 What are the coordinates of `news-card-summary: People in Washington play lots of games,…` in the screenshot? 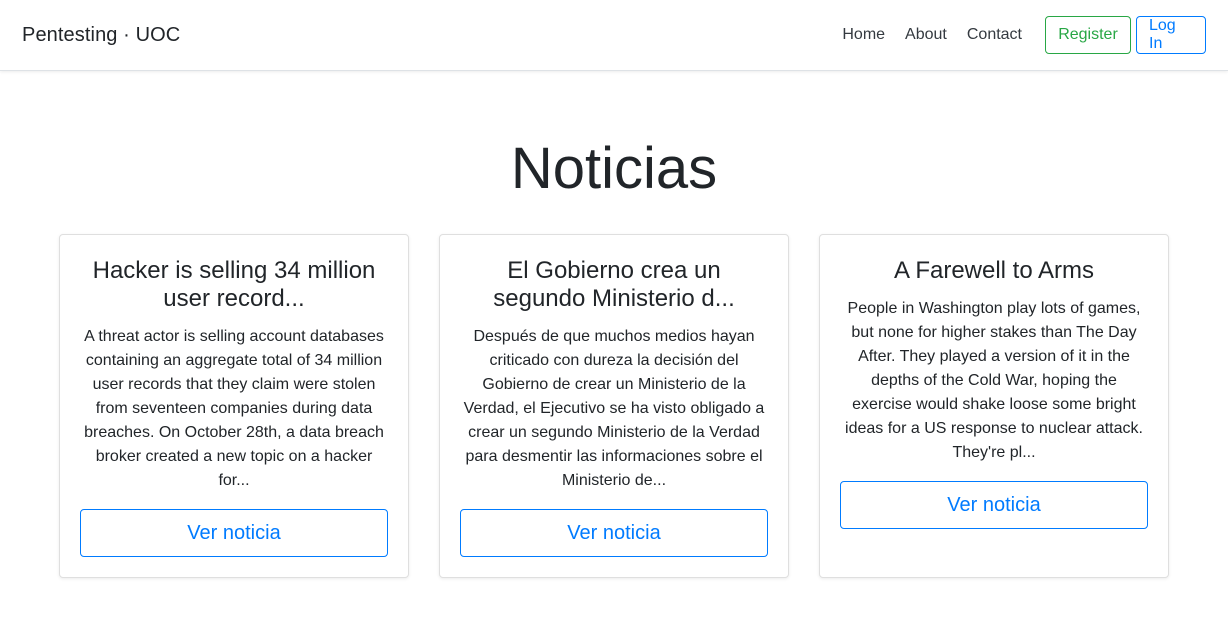 It's located at (994, 380).